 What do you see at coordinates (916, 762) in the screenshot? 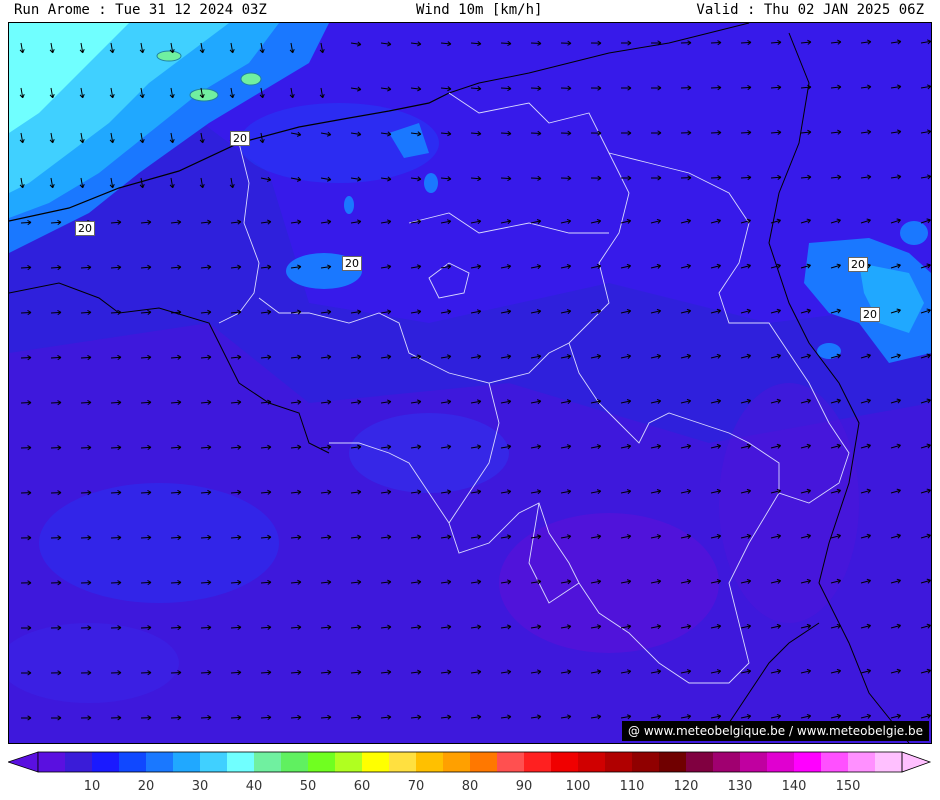
I see `legend-max-arrow` at bounding box center [916, 762].